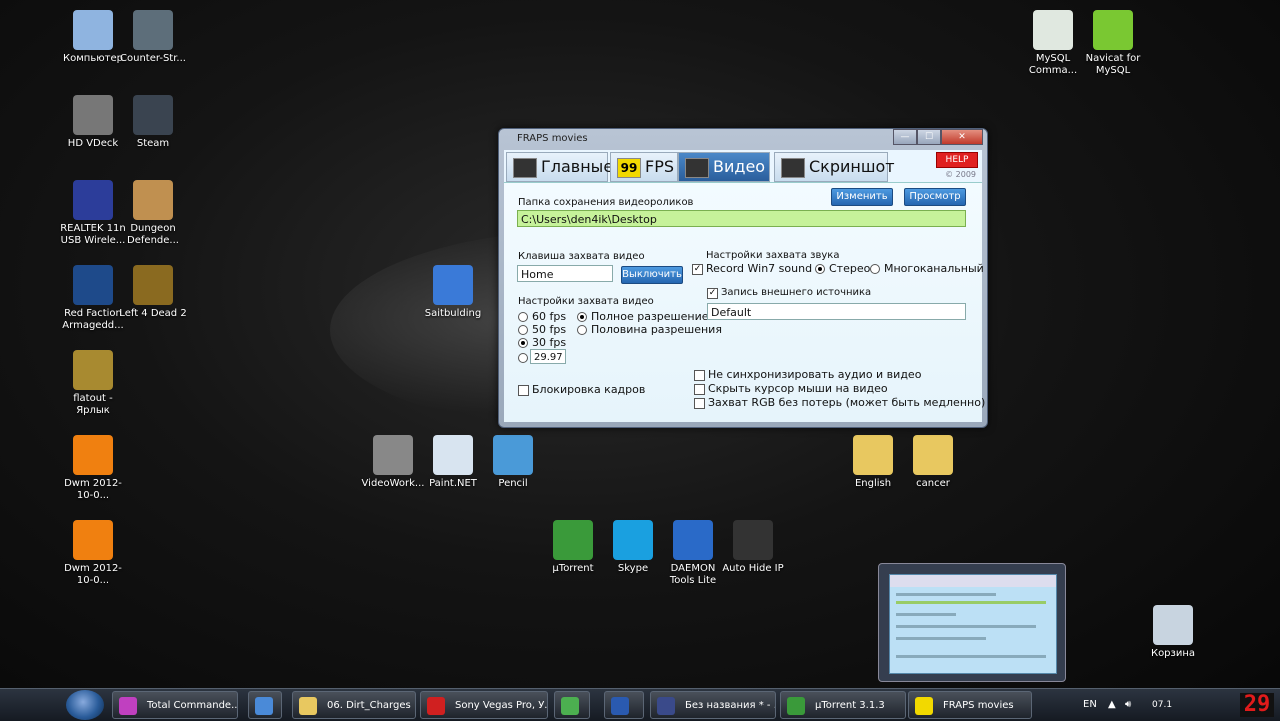  What do you see at coordinates (1112, 705) in the screenshot?
I see `tray-expand-icon: ▲` at bounding box center [1112, 705].